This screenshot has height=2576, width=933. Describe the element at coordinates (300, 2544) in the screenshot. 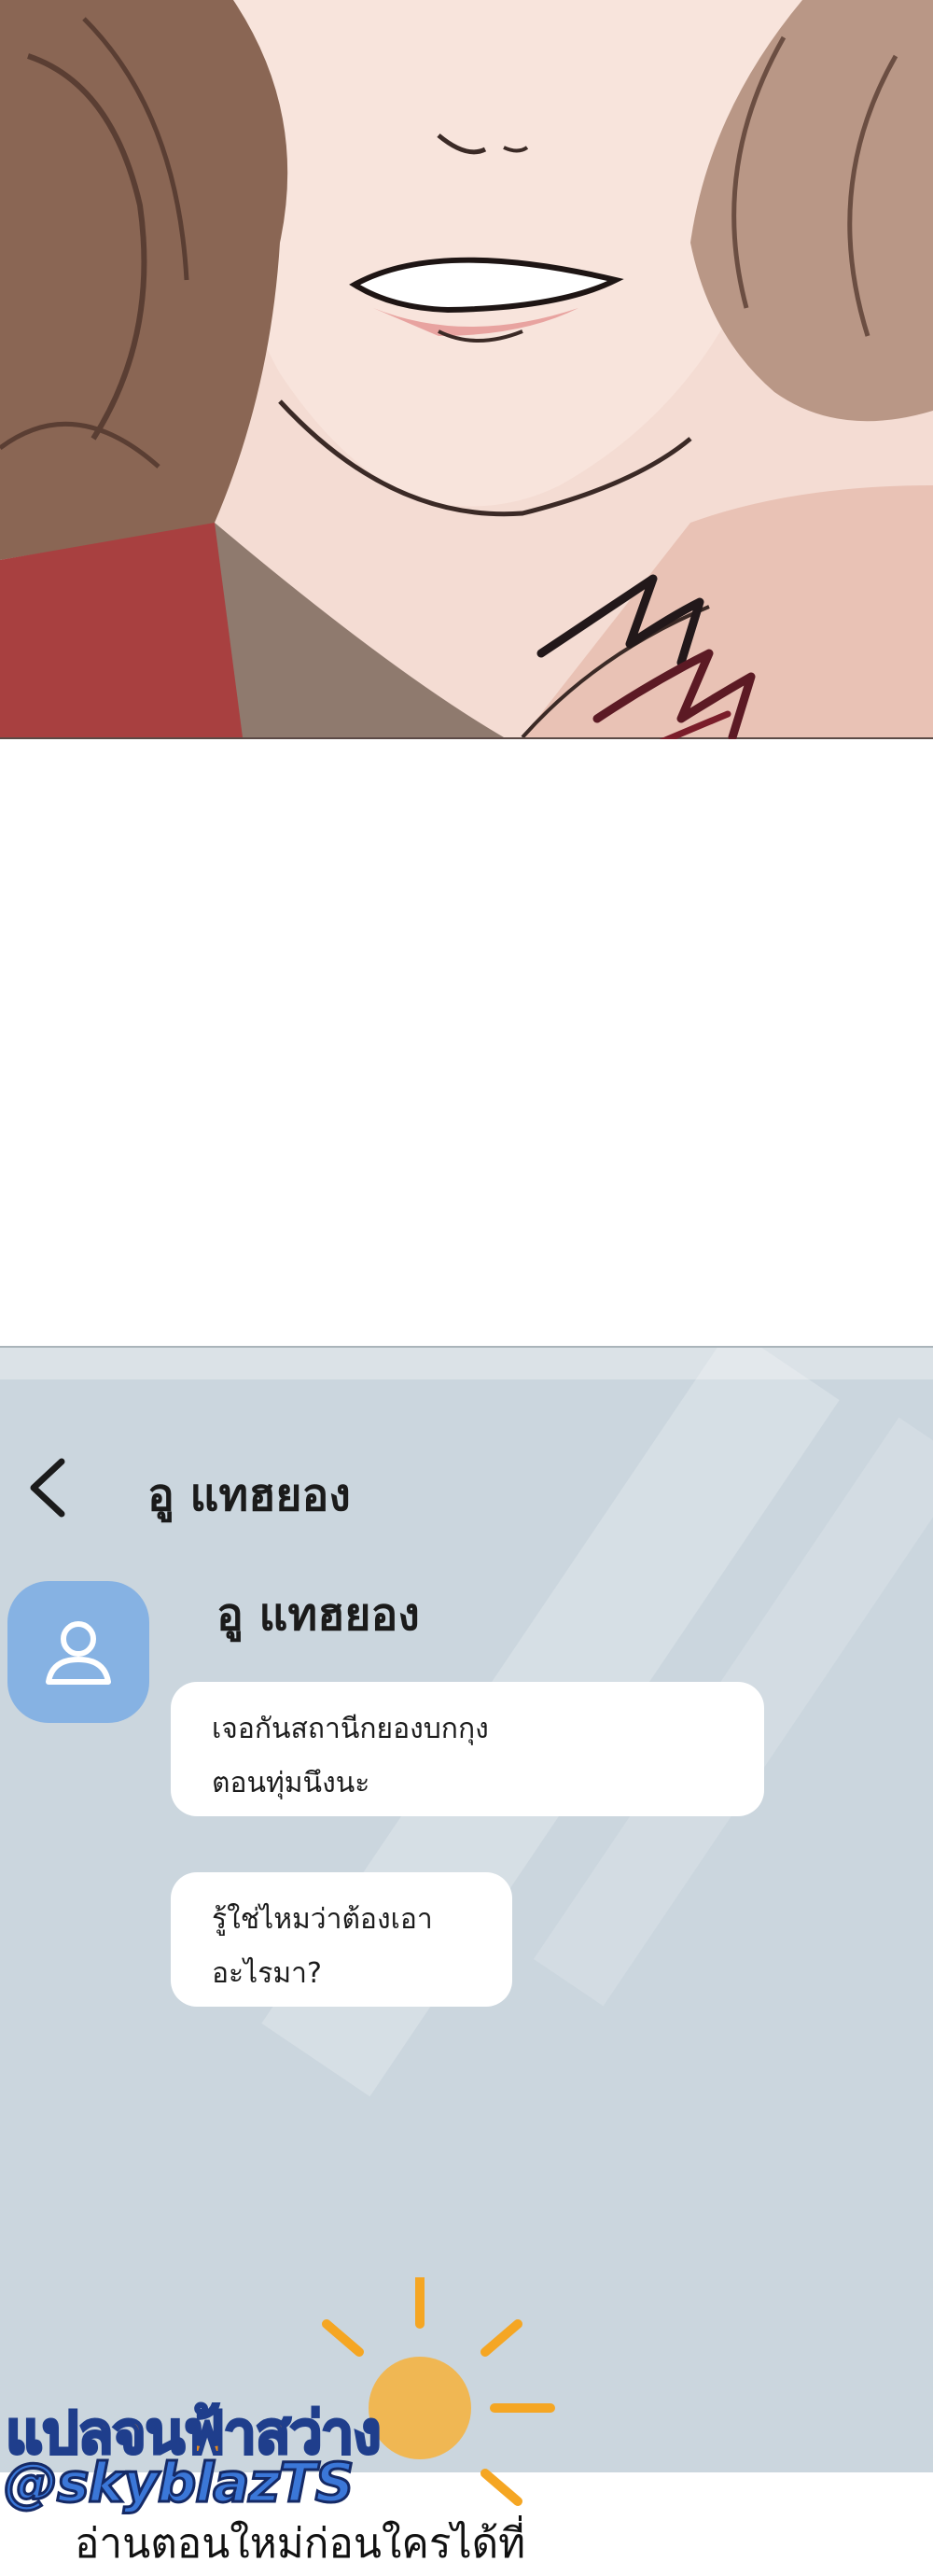

I see `watermark-caption: อ่านตอนใหม่ก่อนใครได้ที่` at that location.